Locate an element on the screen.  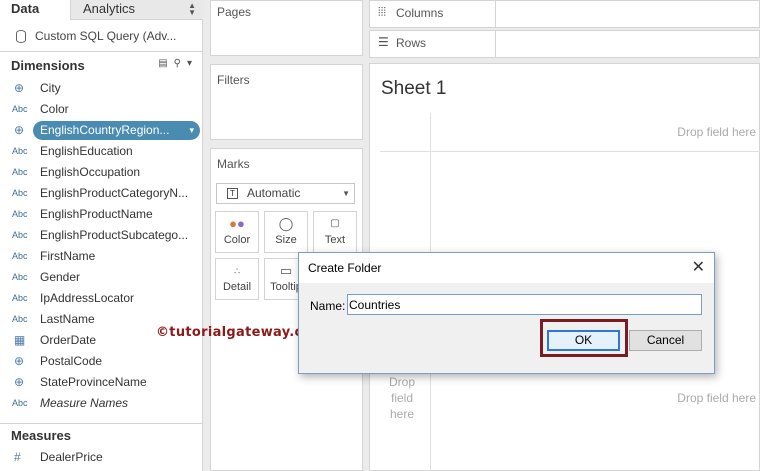
field-item: ⊕ EnglishCountryRegion... ▾ is located at coordinates (101, 130).